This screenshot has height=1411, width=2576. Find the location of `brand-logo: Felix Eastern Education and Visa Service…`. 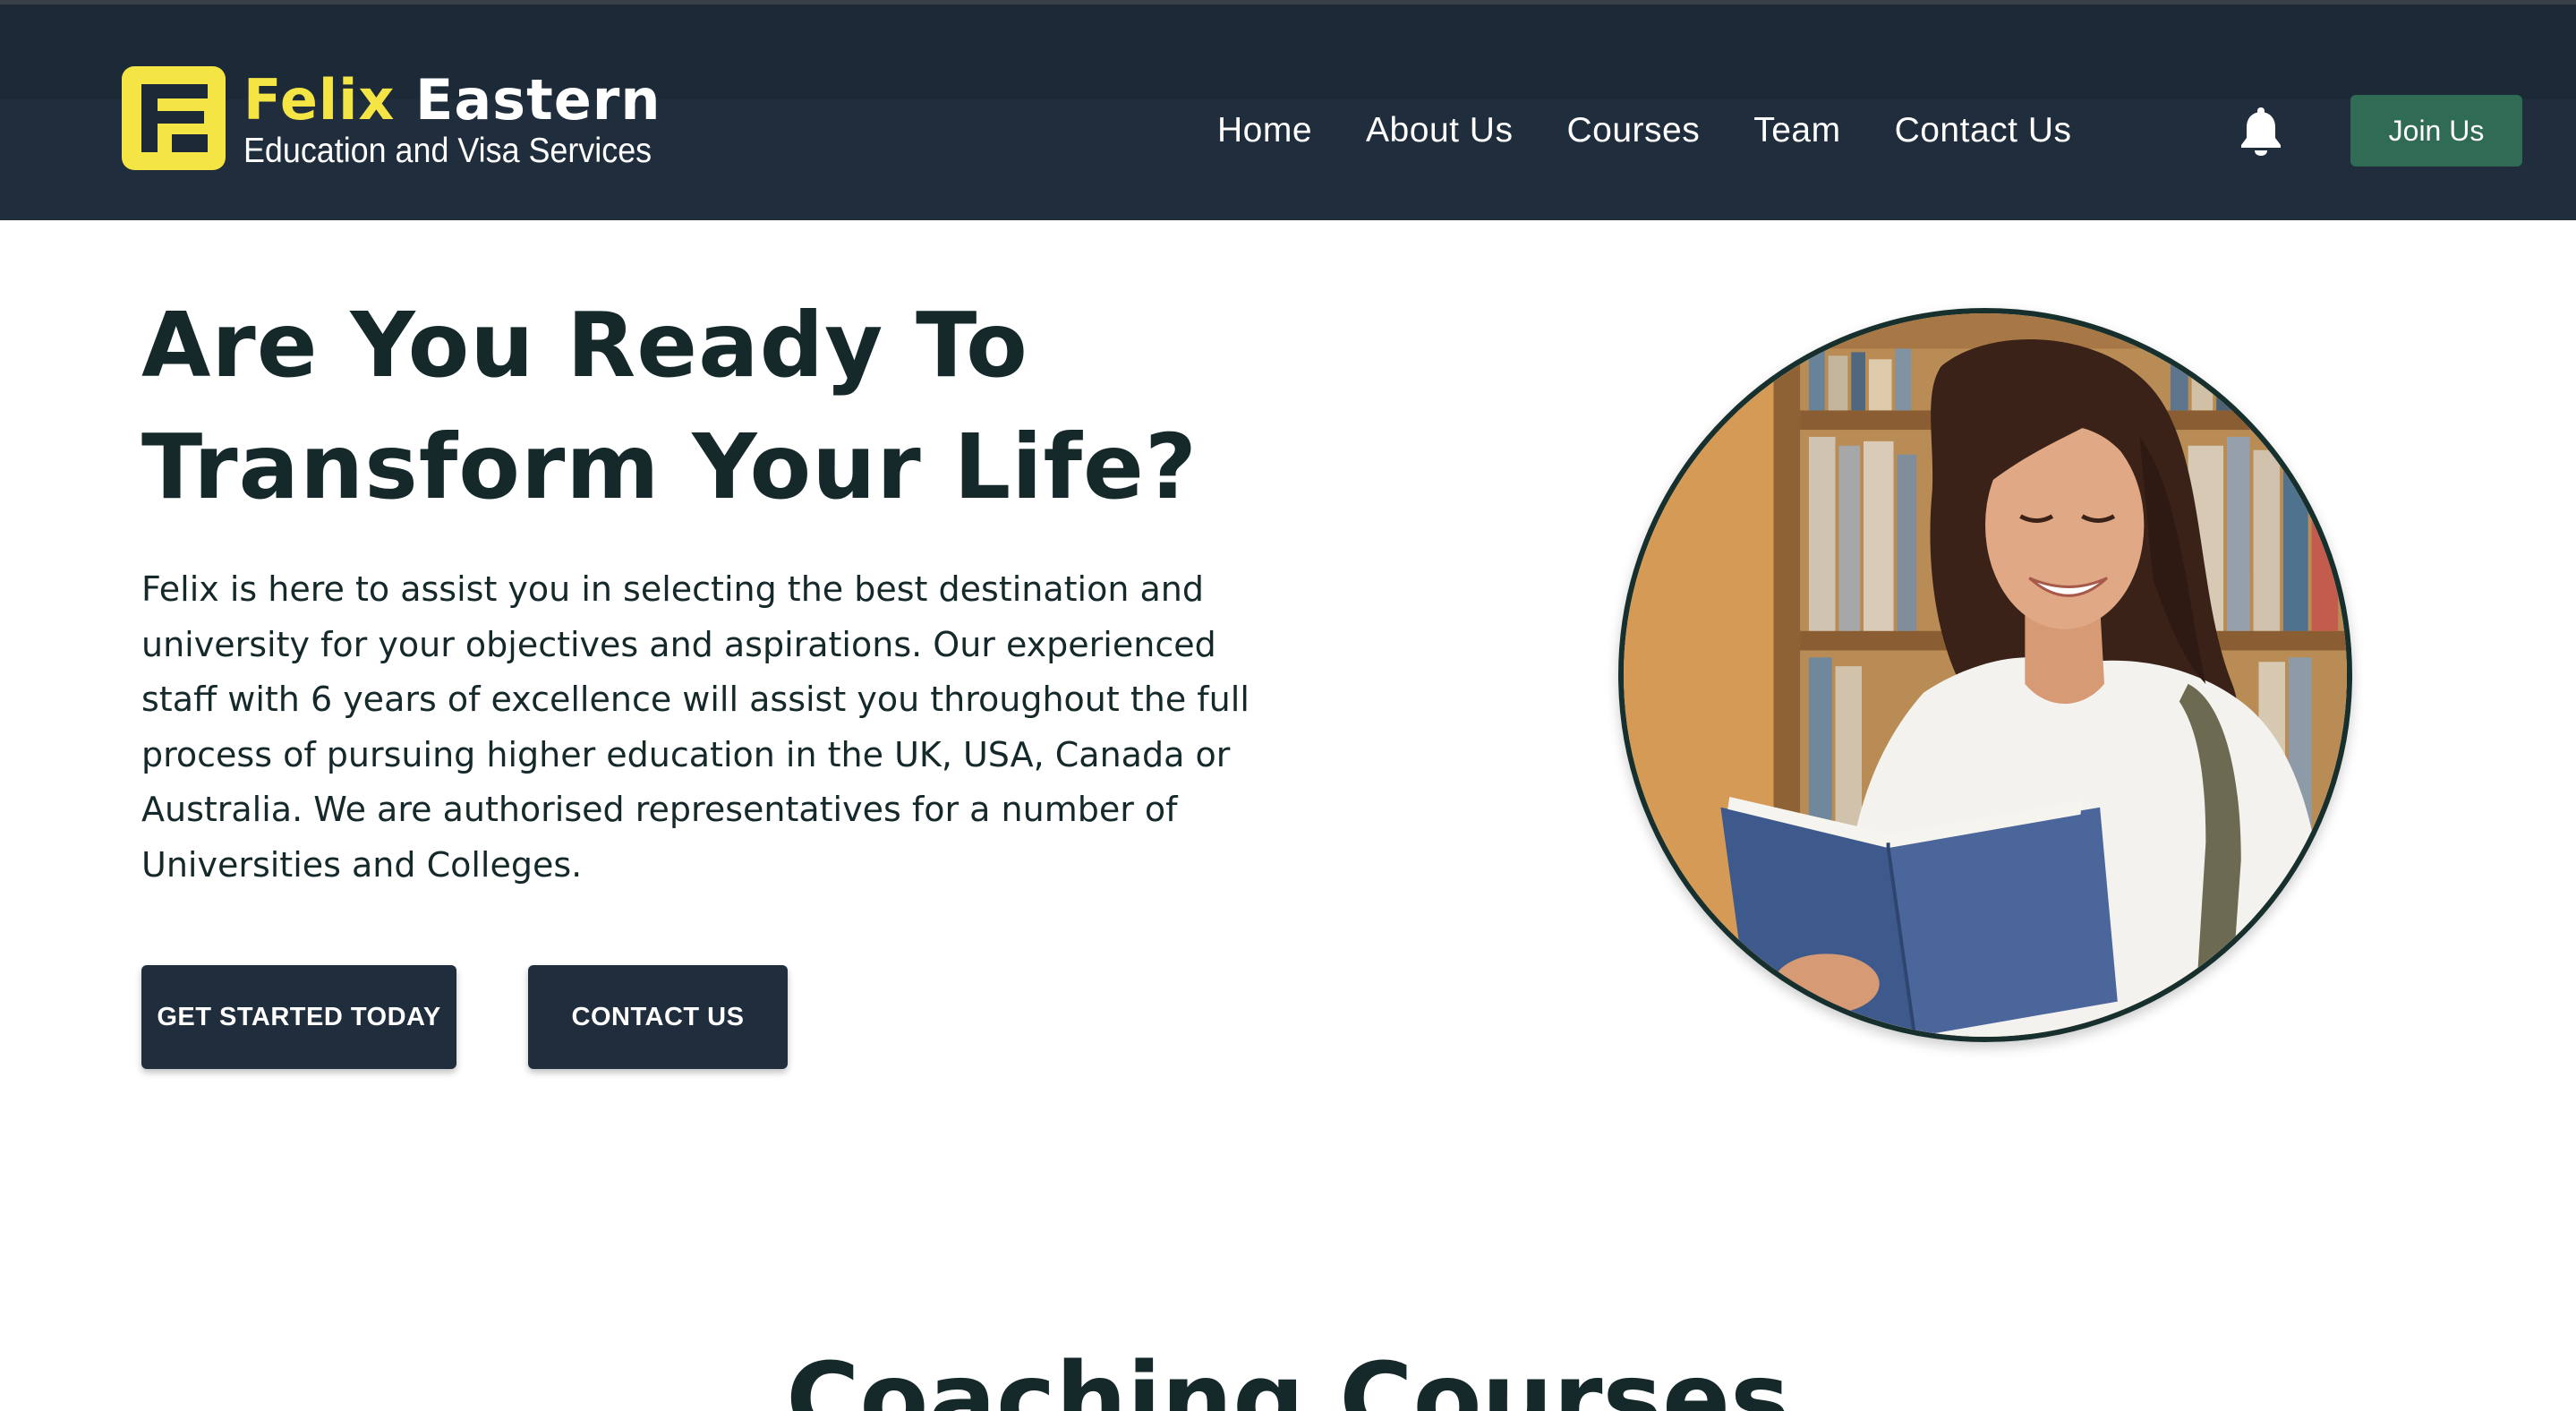

brand-logo: Felix Eastern Education and Visa Service… is located at coordinates (404, 118).